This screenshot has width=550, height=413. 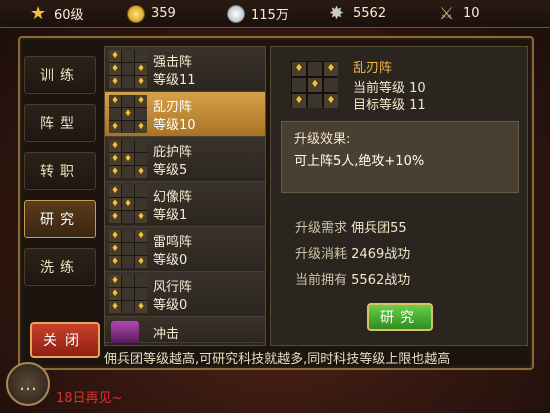 What do you see at coordinates (389, 105) in the screenshot?
I see `detail-target-level: 目标等级 11` at bounding box center [389, 105].